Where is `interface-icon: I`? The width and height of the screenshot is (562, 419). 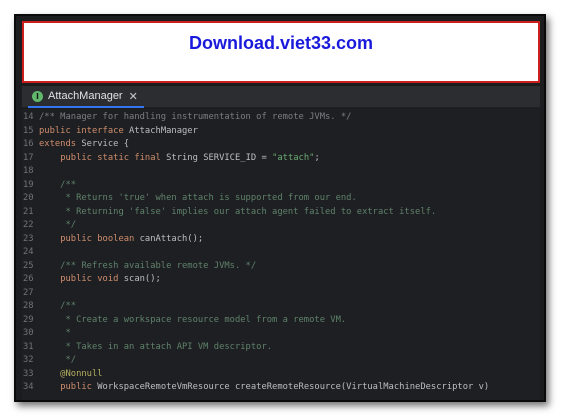
interface-icon: I is located at coordinates (37, 96).